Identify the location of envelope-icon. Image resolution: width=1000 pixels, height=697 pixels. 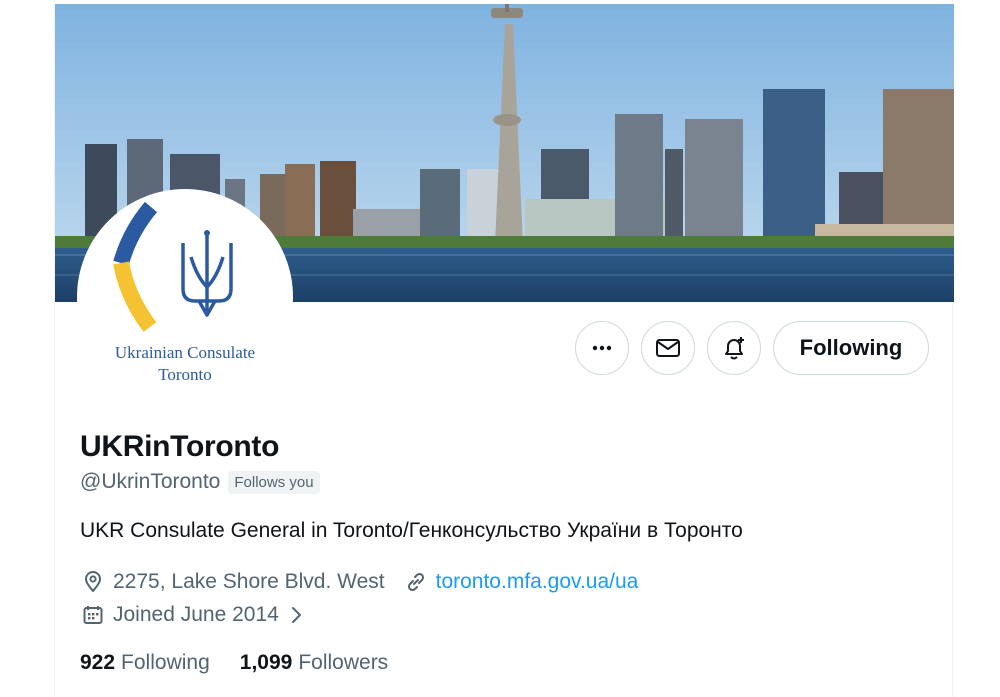
(668, 348).